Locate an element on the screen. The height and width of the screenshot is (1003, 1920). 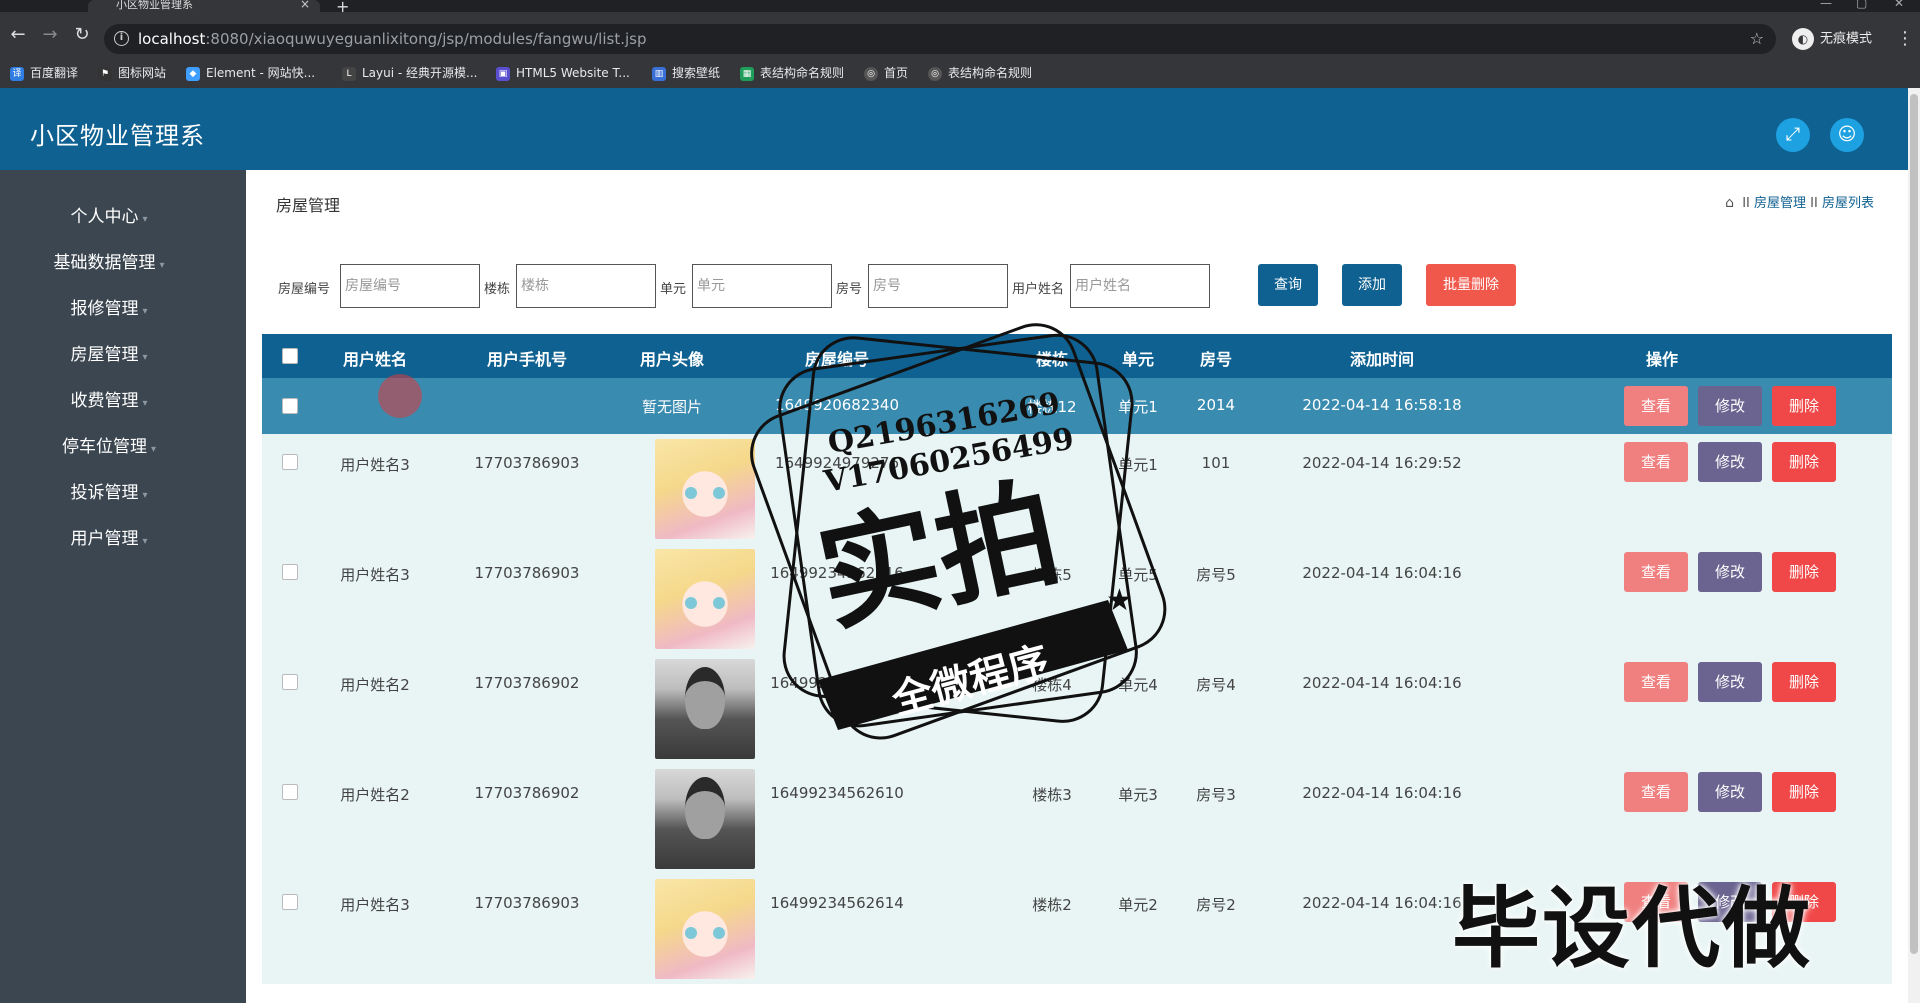
bookmark-item: ◎ 表结构命名规则 is located at coordinates (980, 73).